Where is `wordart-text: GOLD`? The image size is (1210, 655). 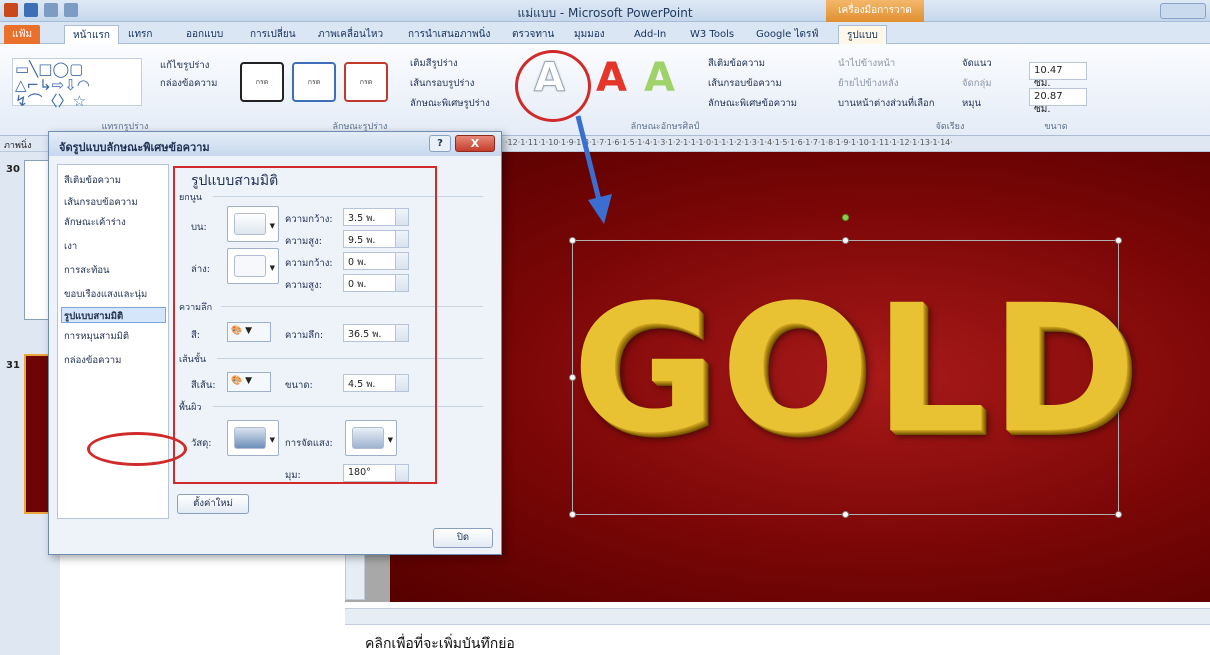 wordart-text: GOLD is located at coordinates (854, 370).